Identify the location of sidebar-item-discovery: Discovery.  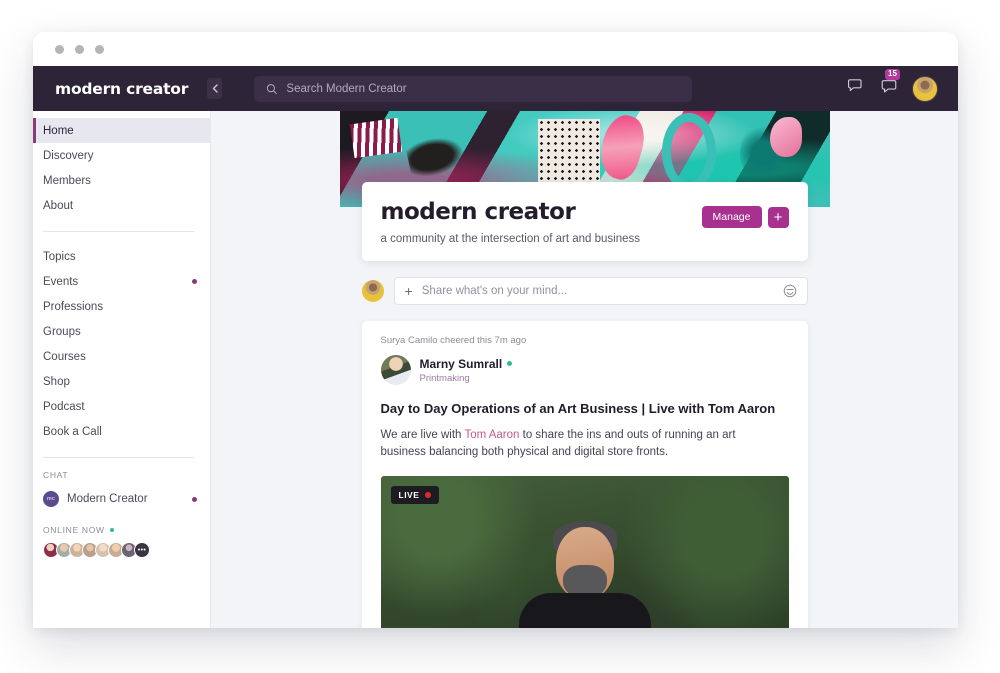
(121, 155).